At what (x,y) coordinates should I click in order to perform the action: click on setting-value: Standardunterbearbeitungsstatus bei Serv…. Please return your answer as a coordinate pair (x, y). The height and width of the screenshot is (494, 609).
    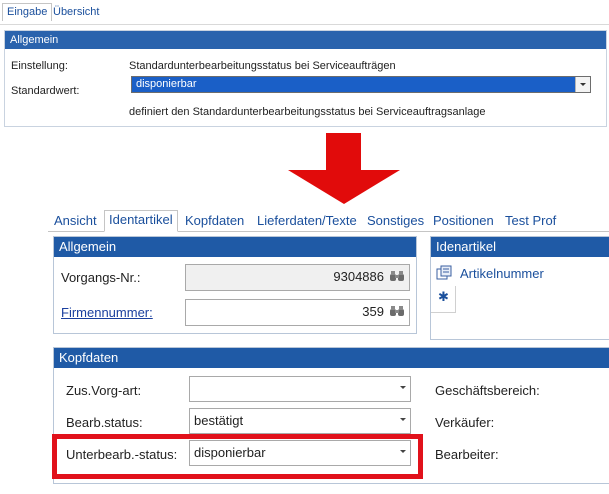
    Looking at the image, I should click on (262, 66).